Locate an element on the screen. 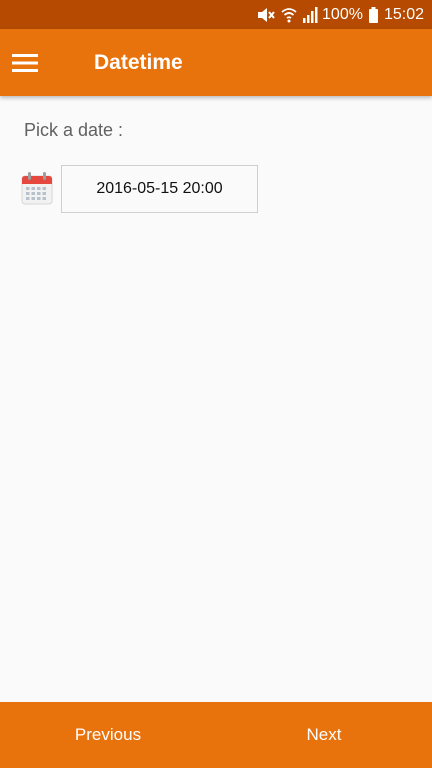 Image resolution: width=432 pixels, height=768 pixels. signal-icon is located at coordinates (310, 14).